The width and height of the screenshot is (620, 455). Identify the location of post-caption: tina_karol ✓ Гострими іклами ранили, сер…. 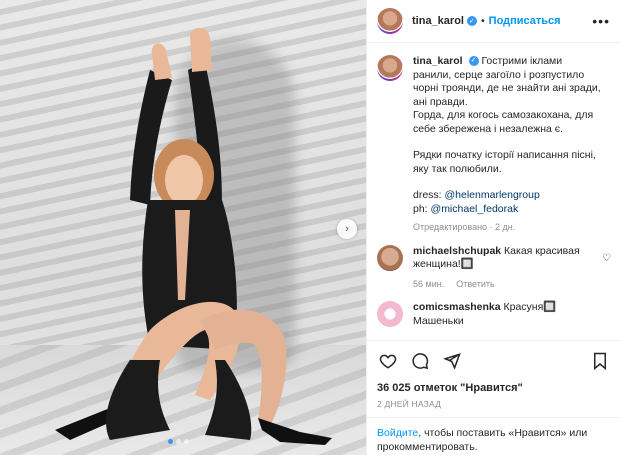
(494, 145).